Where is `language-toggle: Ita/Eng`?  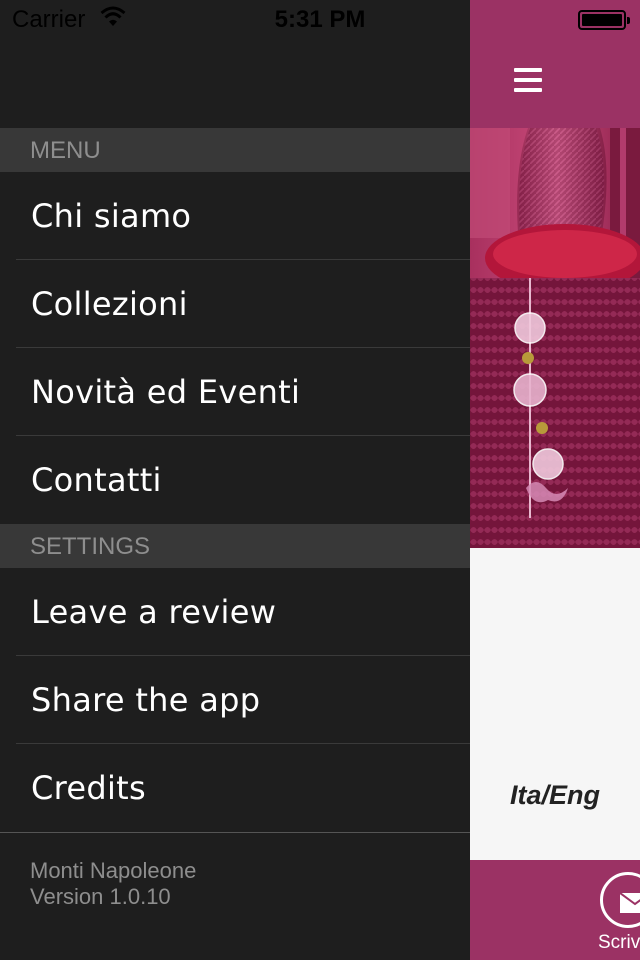 language-toggle: Ita/Eng is located at coordinates (555, 795).